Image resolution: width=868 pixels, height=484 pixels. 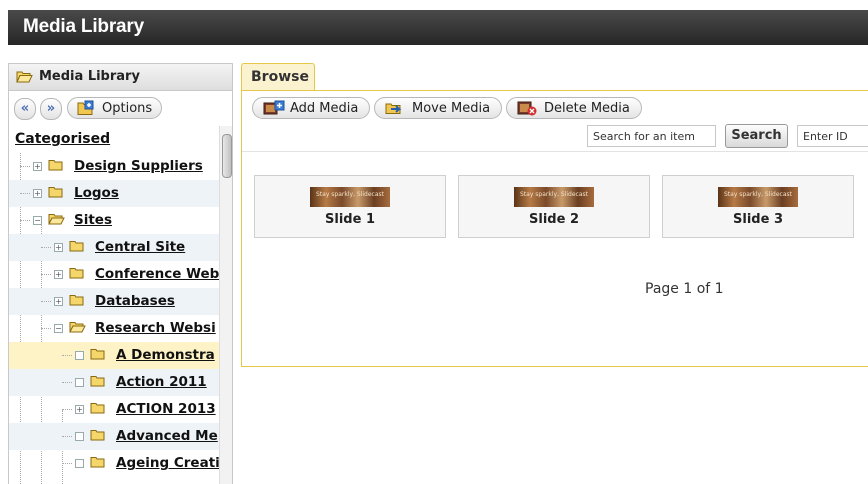 I want to click on options-button: Options, so click(x=114, y=108).